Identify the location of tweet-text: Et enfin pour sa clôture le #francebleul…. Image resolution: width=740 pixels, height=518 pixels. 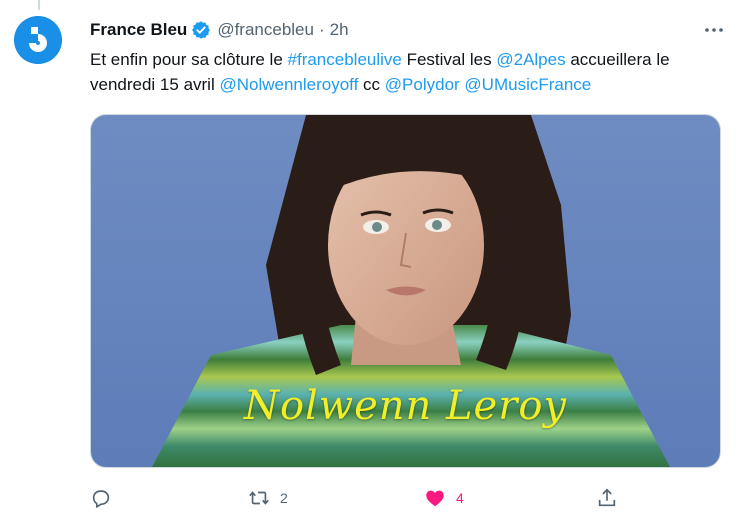
(405, 72).